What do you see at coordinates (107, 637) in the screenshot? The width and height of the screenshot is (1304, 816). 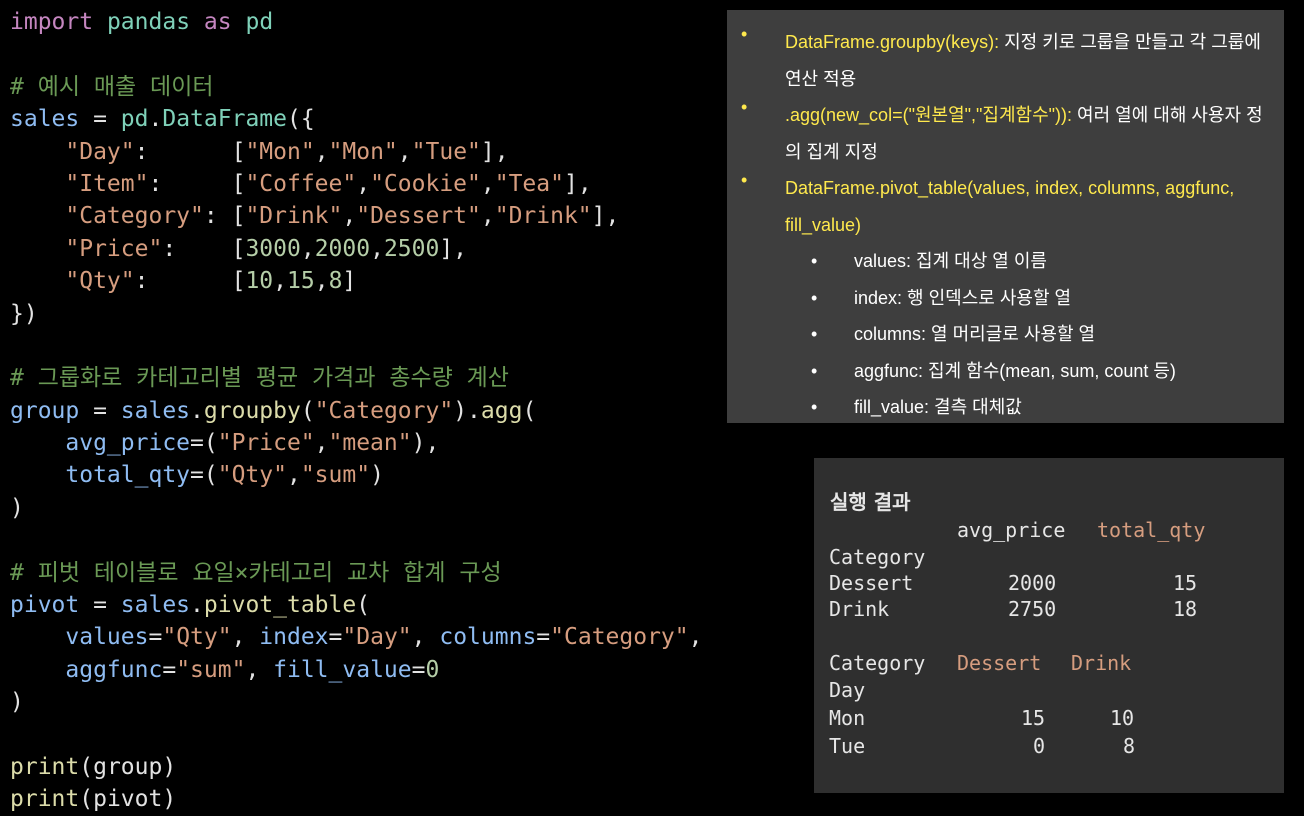 I see `code-token: values` at bounding box center [107, 637].